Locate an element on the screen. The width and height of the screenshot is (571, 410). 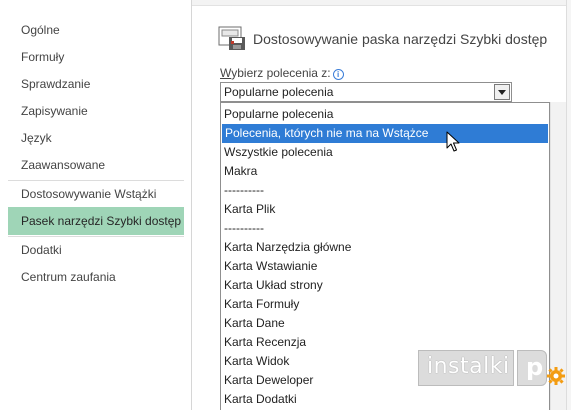
sidebar-item-language: Język is located at coordinates (96, 138).